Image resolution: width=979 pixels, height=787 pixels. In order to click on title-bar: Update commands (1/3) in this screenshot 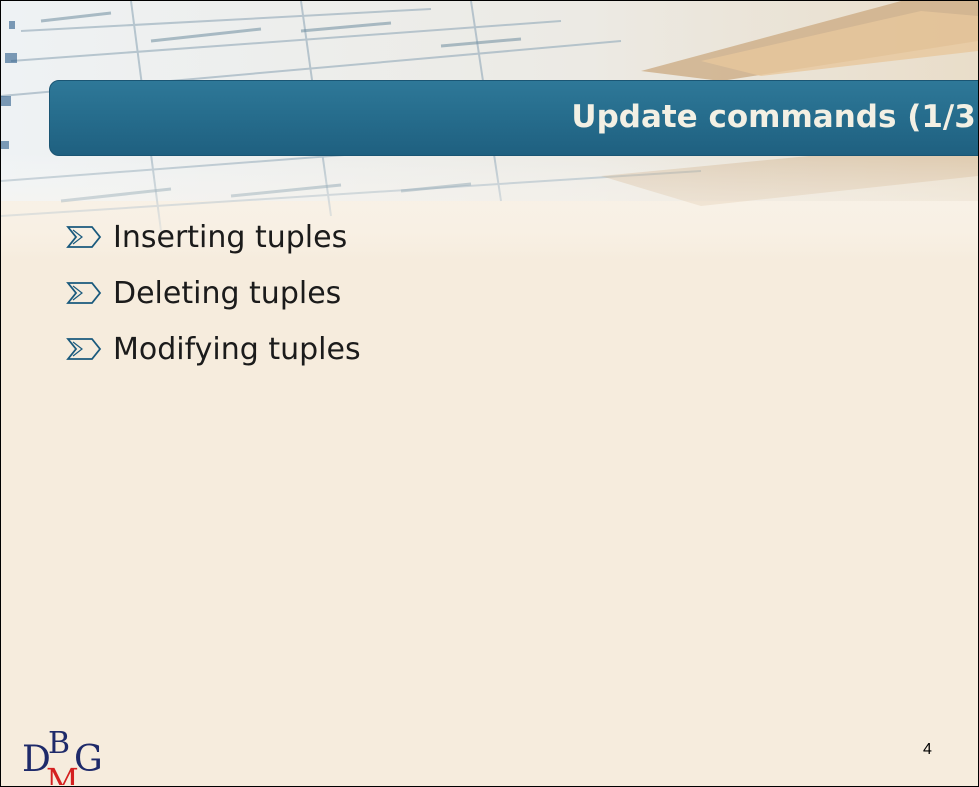, I will do `click(514, 118)`.